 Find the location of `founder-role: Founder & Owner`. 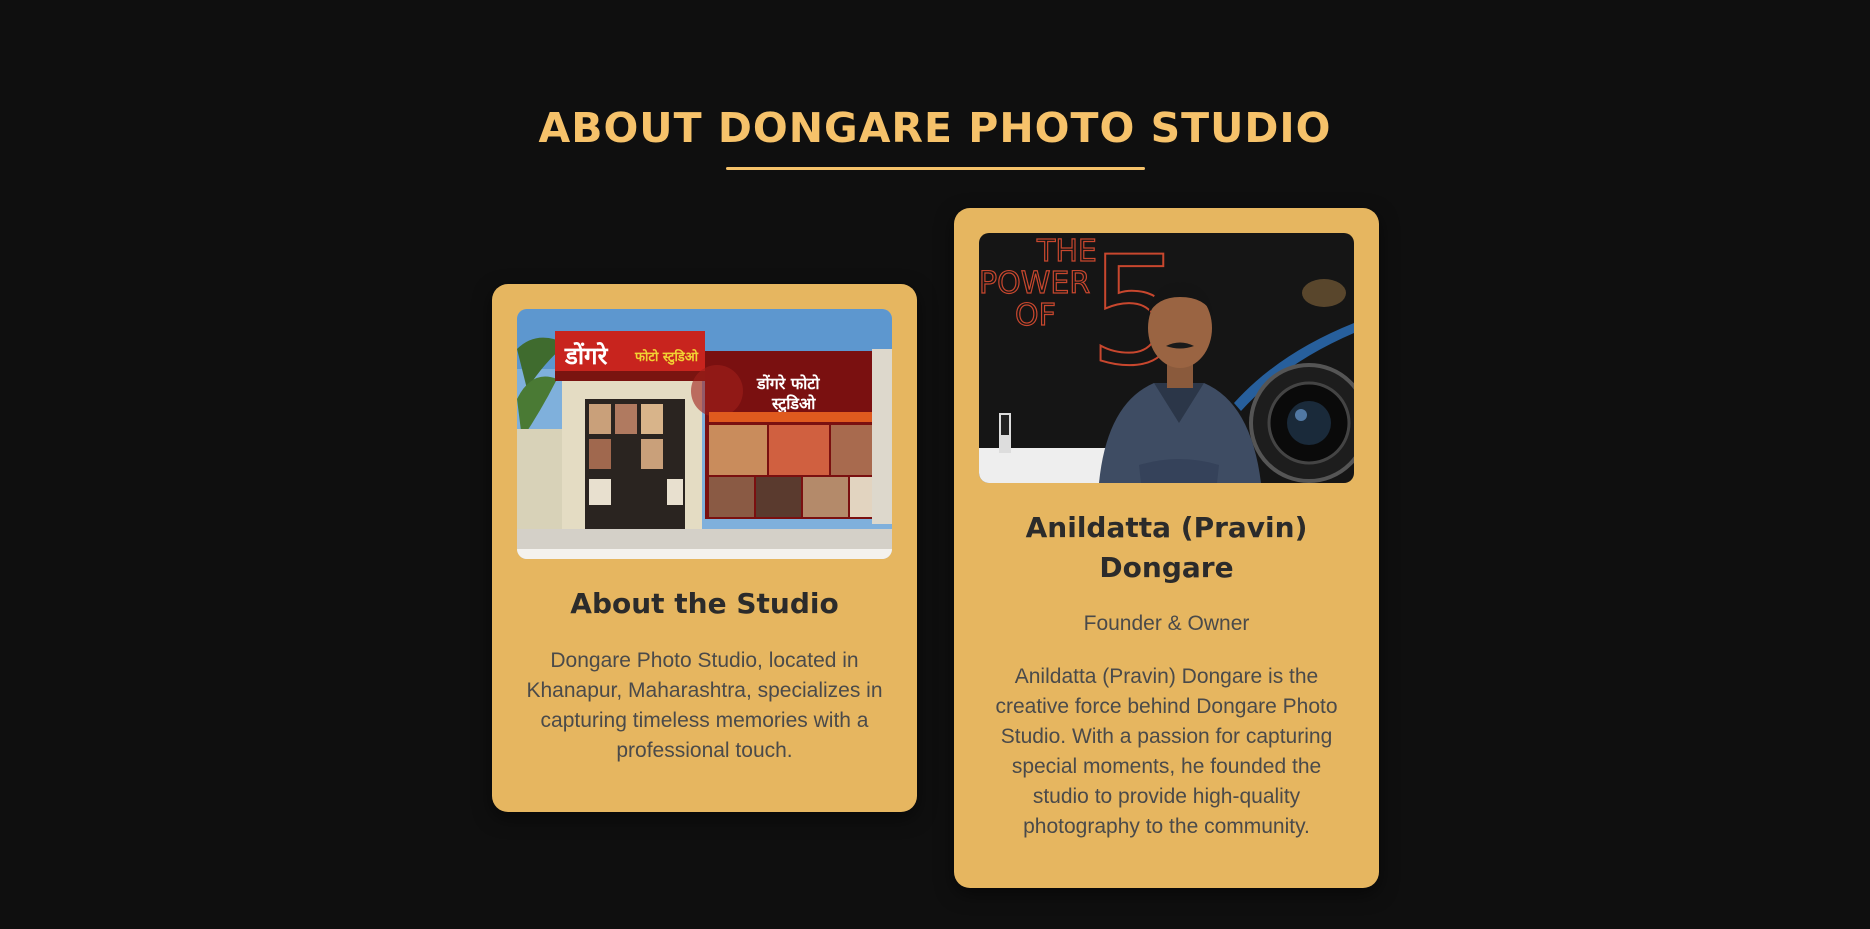

founder-role: Founder & Owner is located at coordinates (1166, 623).